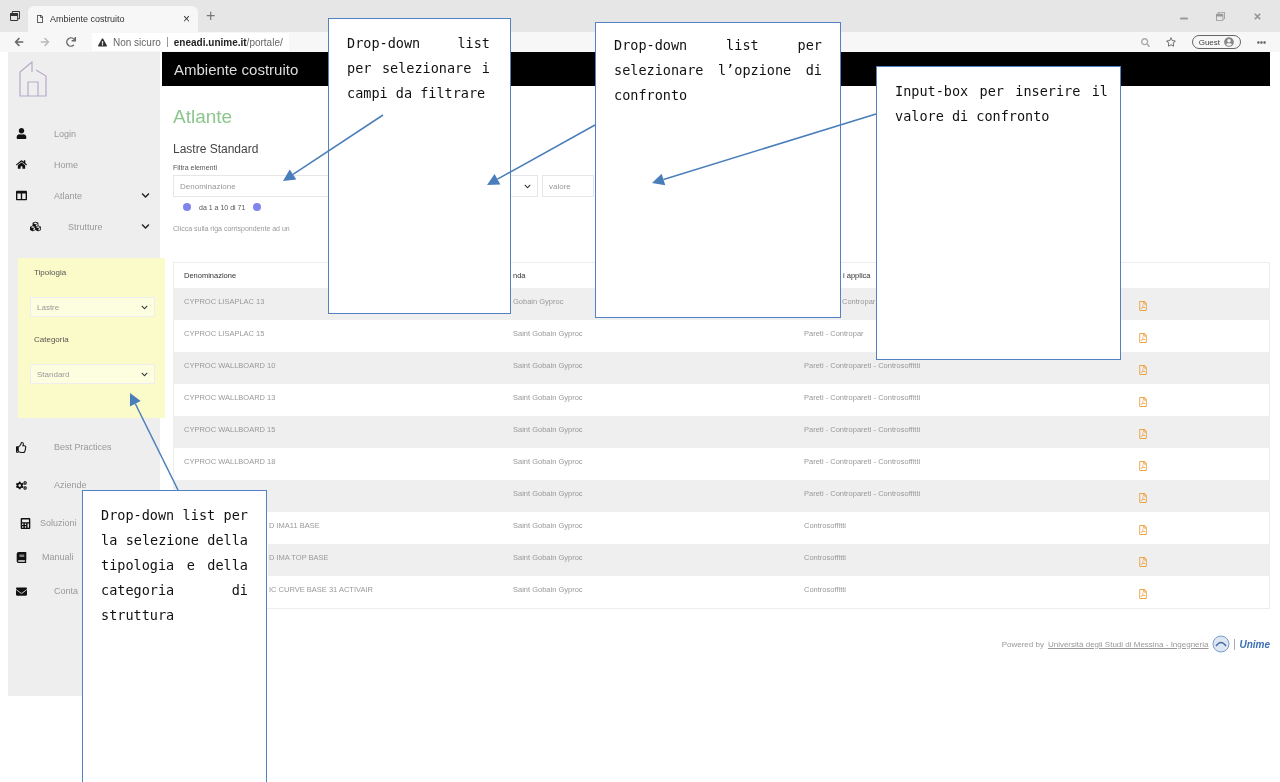 This screenshot has width=1280, height=782. What do you see at coordinates (419, 166) in the screenshot?
I see `annotation-tooltip: Drop-down list per selezionare i campi da filtrare` at bounding box center [419, 166].